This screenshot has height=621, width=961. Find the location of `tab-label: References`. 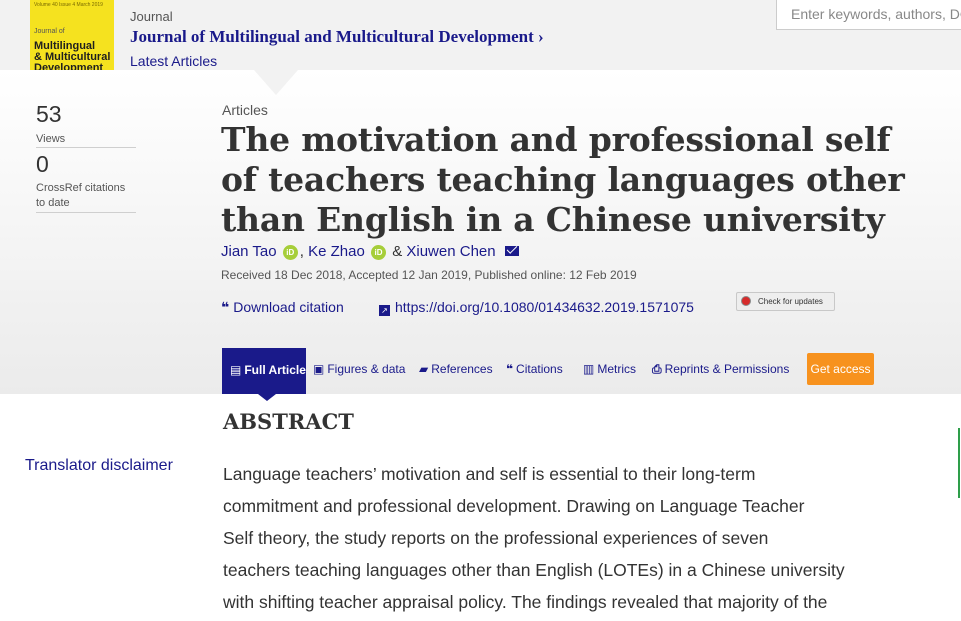

tab-label: References is located at coordinates (462, 369).